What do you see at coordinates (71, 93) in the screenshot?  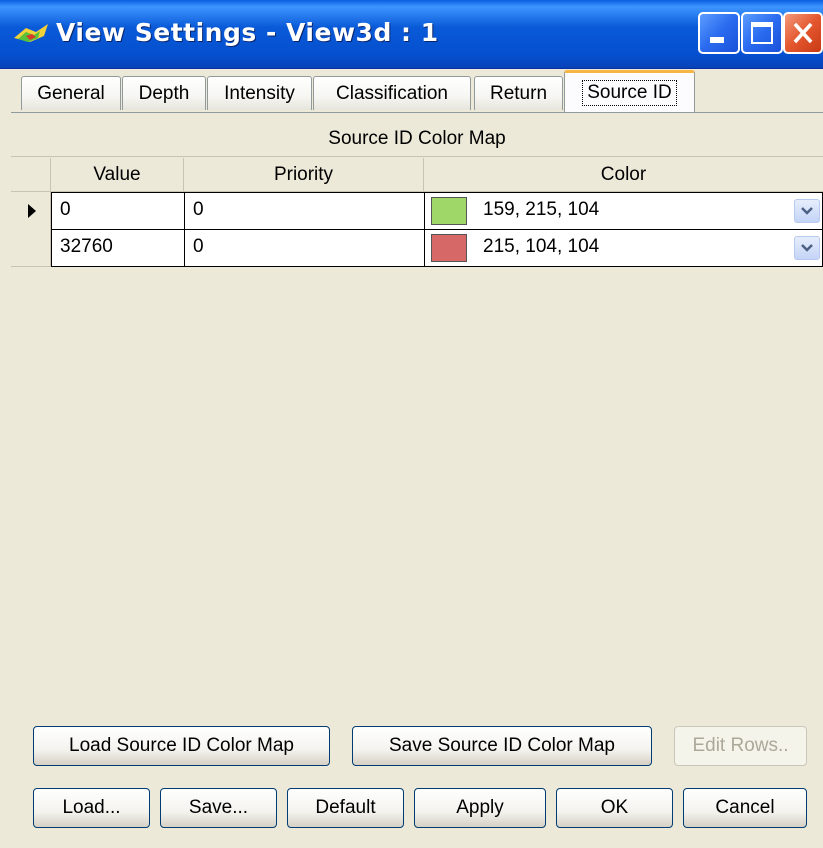 I see `tab-general: General` at bounding box center [71, 93].